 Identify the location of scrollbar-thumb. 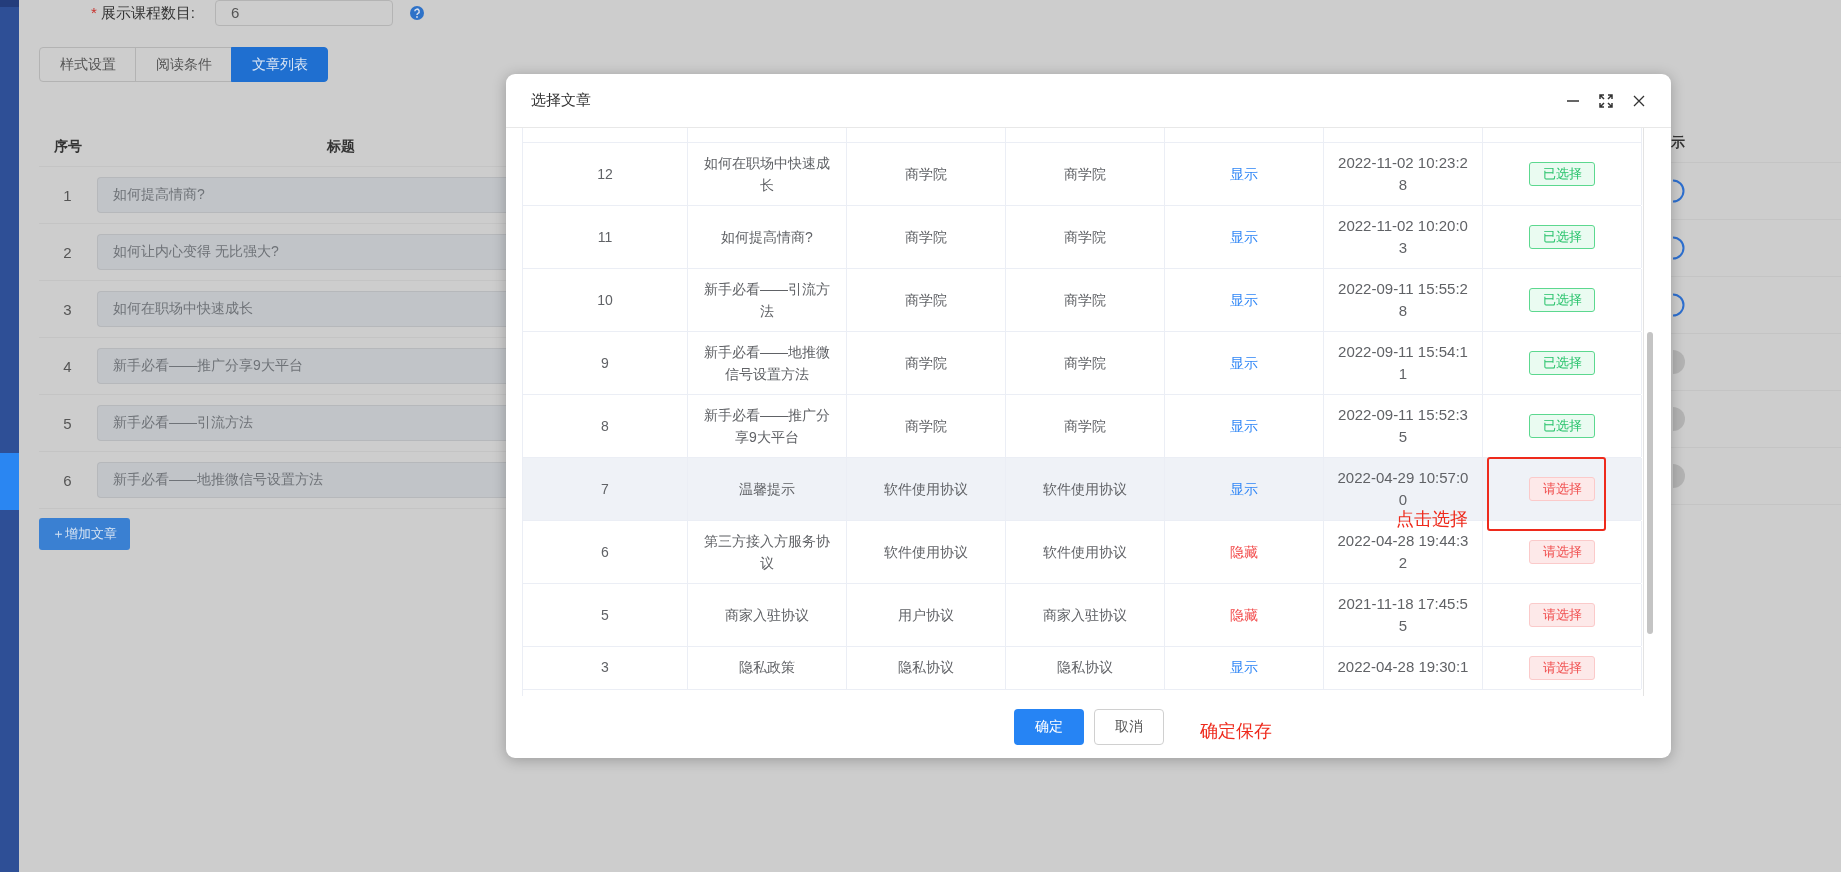
(1650, 483).